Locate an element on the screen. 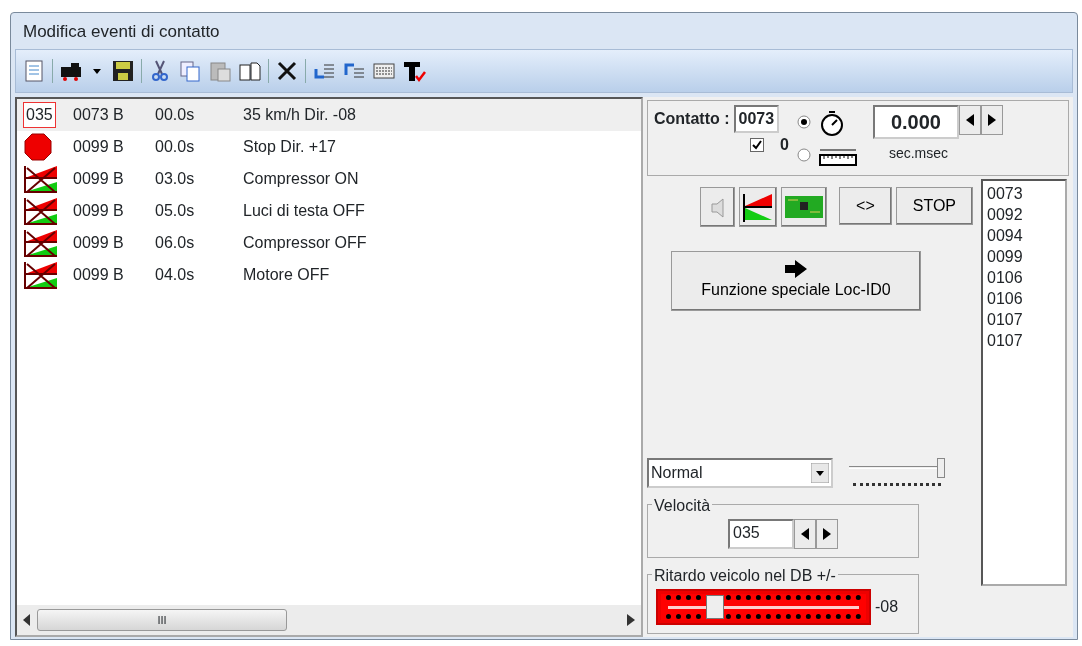 The height and width of the screenshot is (646, 1082). count-text: 0 is located at coordinates (784, 145).